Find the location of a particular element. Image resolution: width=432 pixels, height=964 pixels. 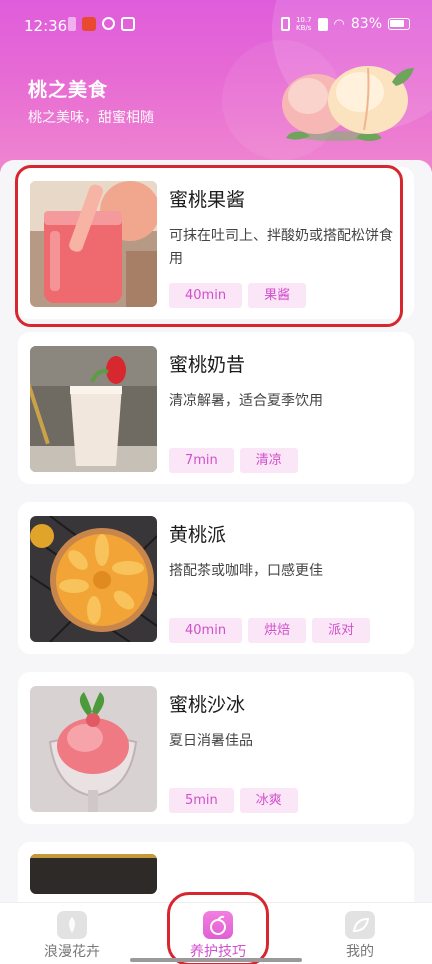

page-title: 桃之美食 is located at coordinates (68, 90).